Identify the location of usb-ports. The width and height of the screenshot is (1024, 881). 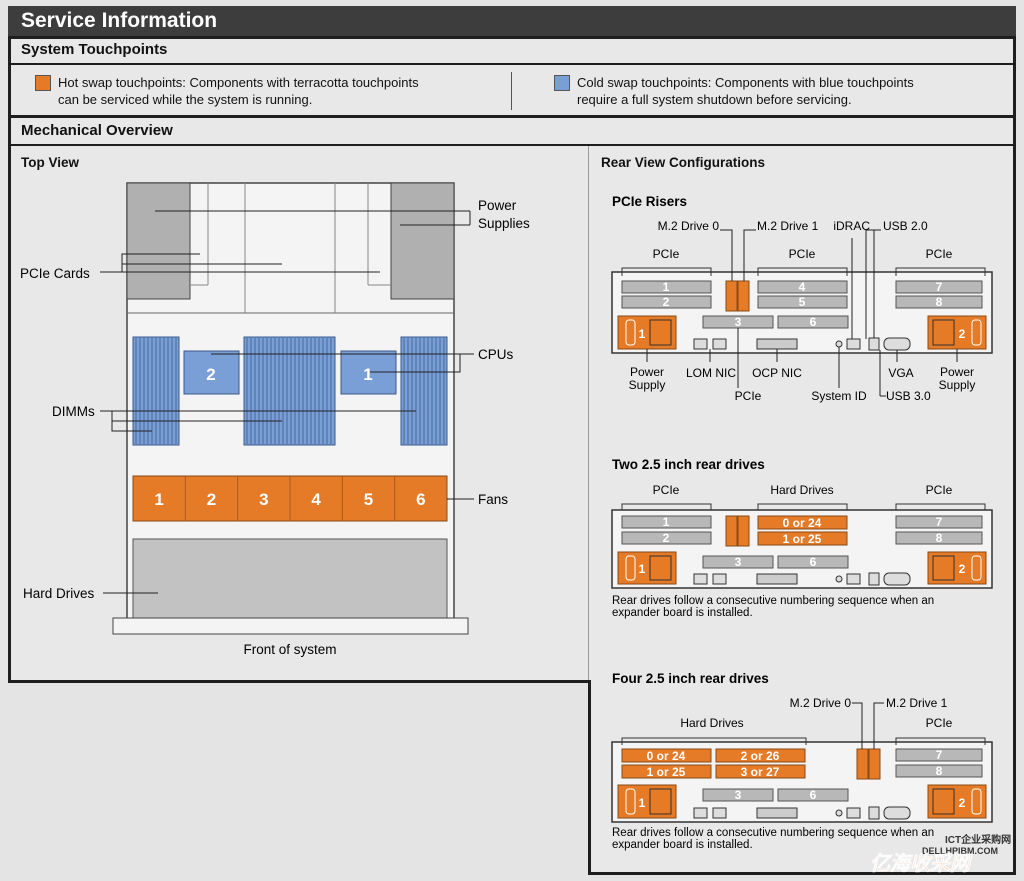
(874, 344).